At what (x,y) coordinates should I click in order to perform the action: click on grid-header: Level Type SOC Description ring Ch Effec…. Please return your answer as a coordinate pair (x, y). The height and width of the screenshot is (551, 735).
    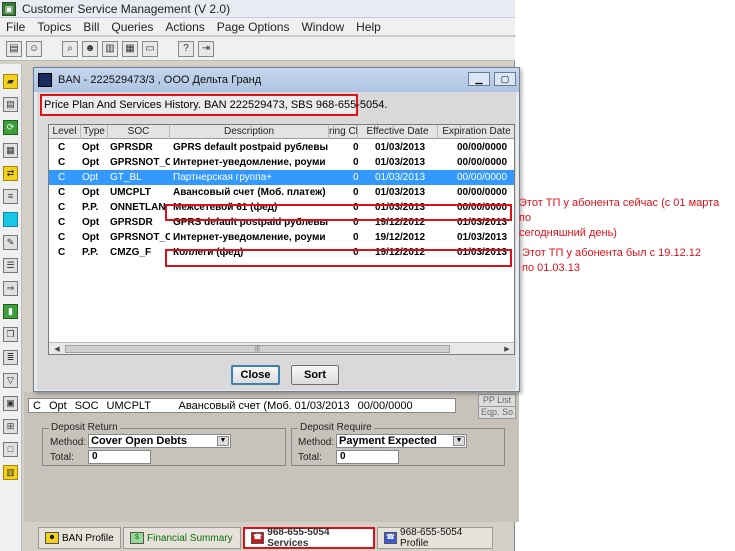
    Looking at the image, I should click on (281, 132).